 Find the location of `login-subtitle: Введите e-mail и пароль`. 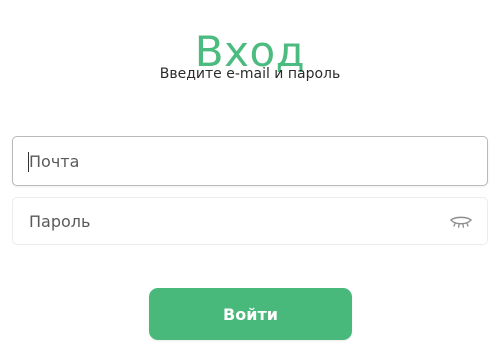

login-subtitle: Введите e-mail и пароль is located at coordinates (250, 74).